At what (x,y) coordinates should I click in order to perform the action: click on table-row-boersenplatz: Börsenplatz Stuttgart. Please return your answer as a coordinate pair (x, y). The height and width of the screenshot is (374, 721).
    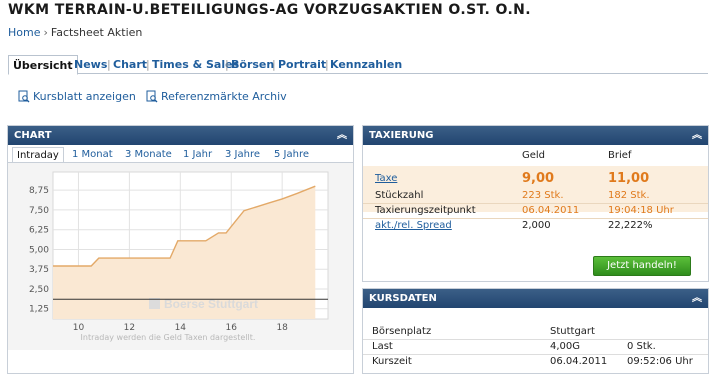
    Looking at the image, I should click on (535, 332).